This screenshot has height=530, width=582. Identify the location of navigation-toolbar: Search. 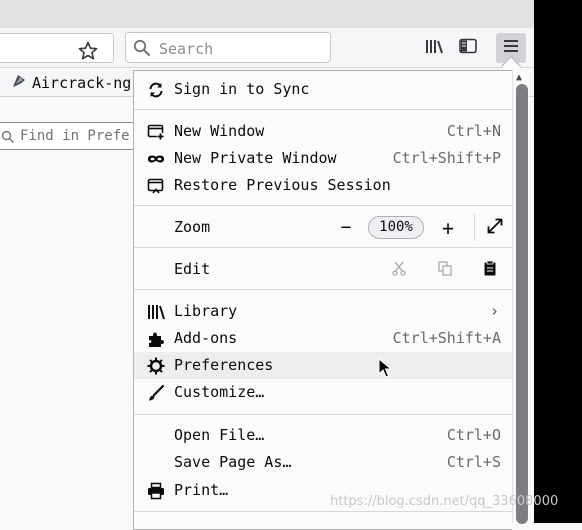
(267, 48).